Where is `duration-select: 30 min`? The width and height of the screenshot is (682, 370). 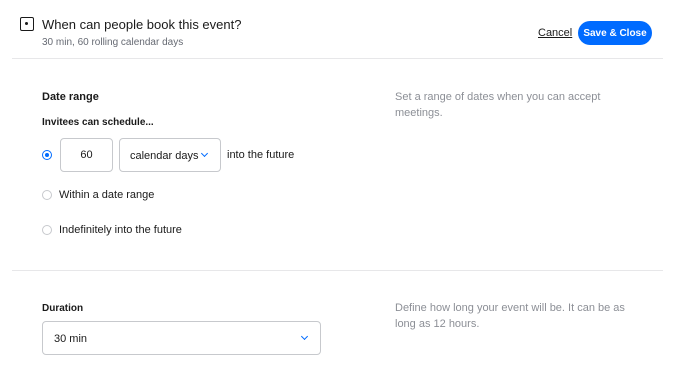
duration-select: 30 min is located at coordinates (181, 338).